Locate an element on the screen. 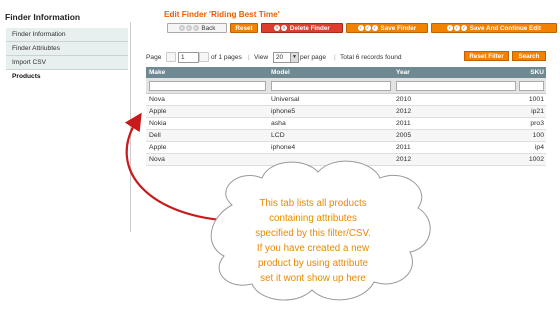  callout-line: set it wont show up here is located at coordinates (313, 278).